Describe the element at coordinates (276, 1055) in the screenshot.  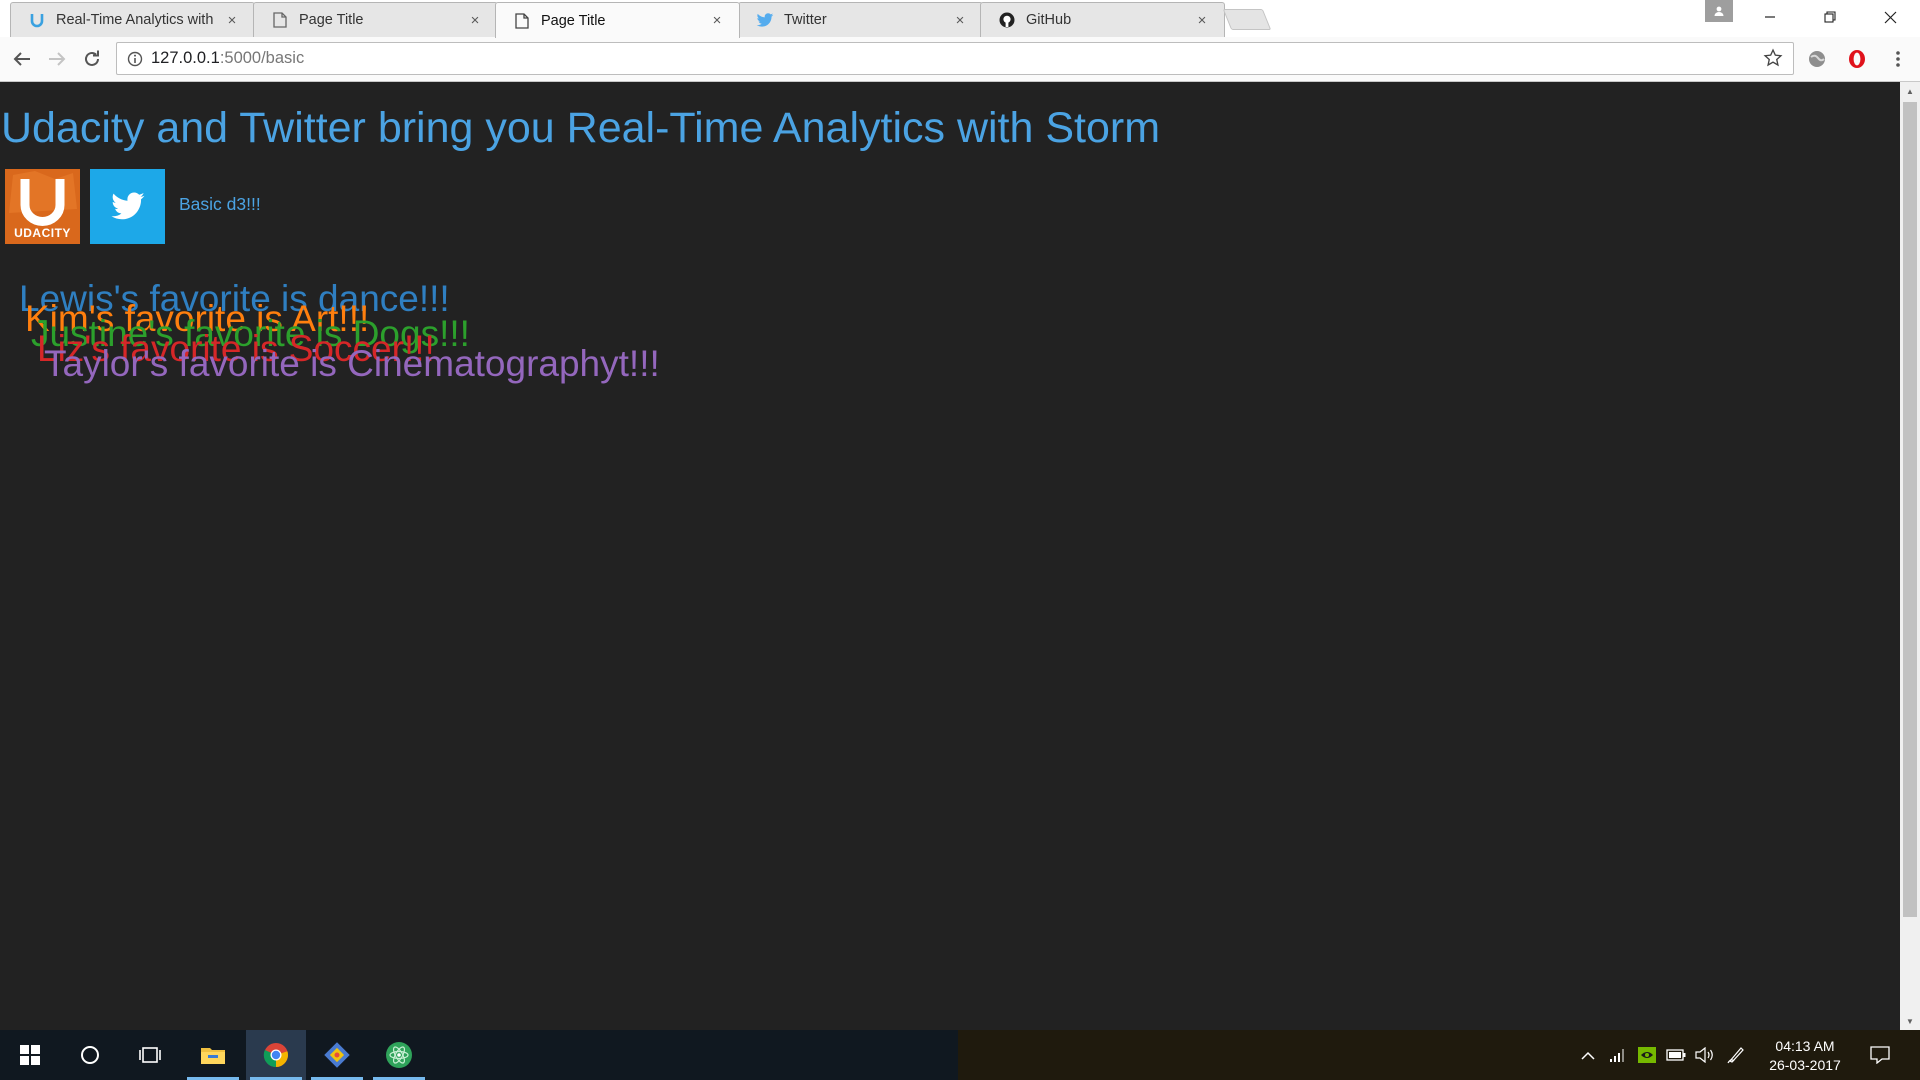
I see `chrome-taskbar-icon` at that location.